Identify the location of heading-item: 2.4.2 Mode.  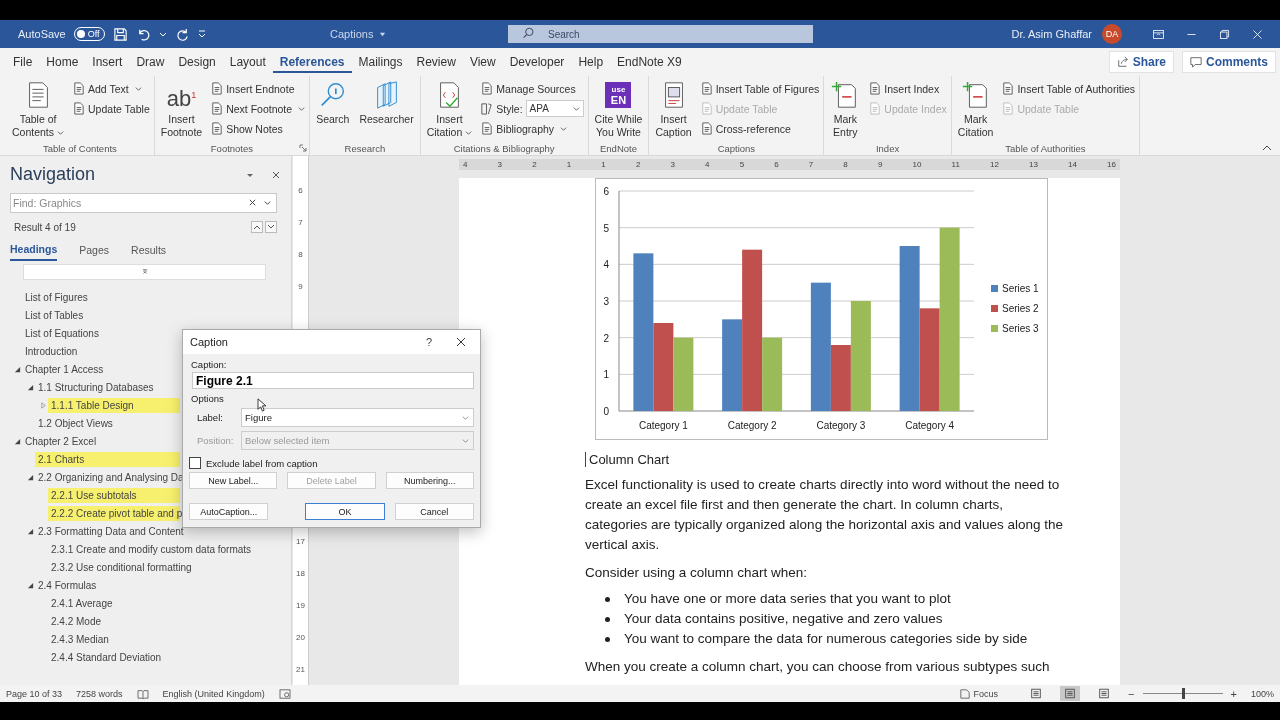
(76, 621).